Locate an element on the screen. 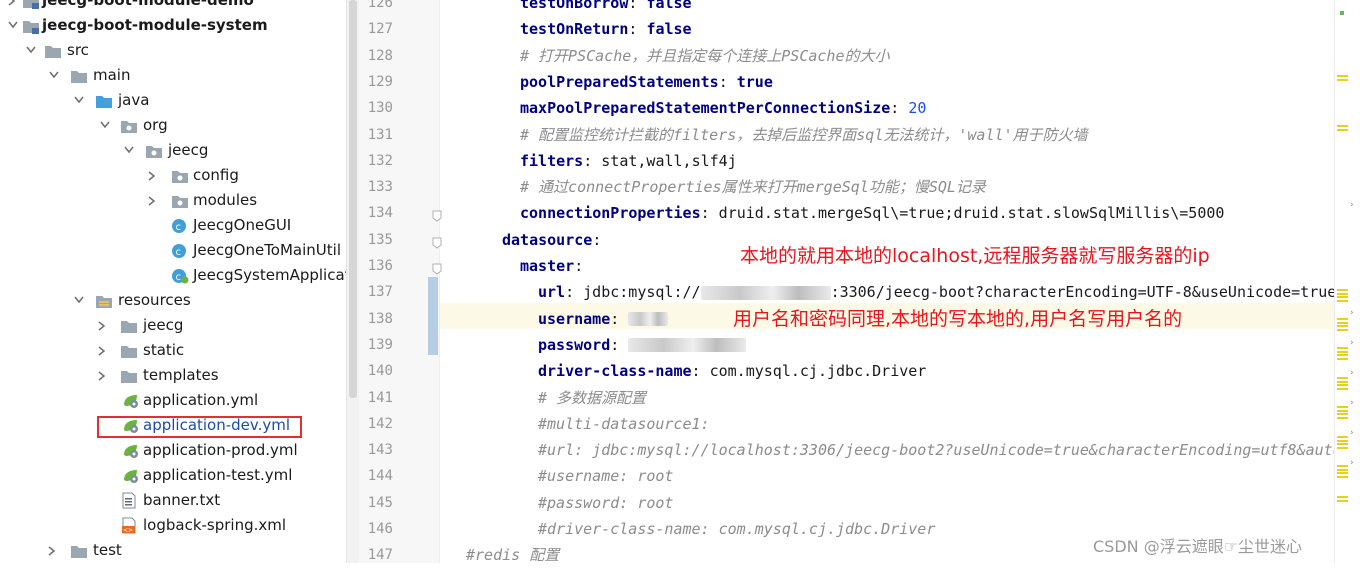  vcs-change-marker is located at coordinates (433, 316).